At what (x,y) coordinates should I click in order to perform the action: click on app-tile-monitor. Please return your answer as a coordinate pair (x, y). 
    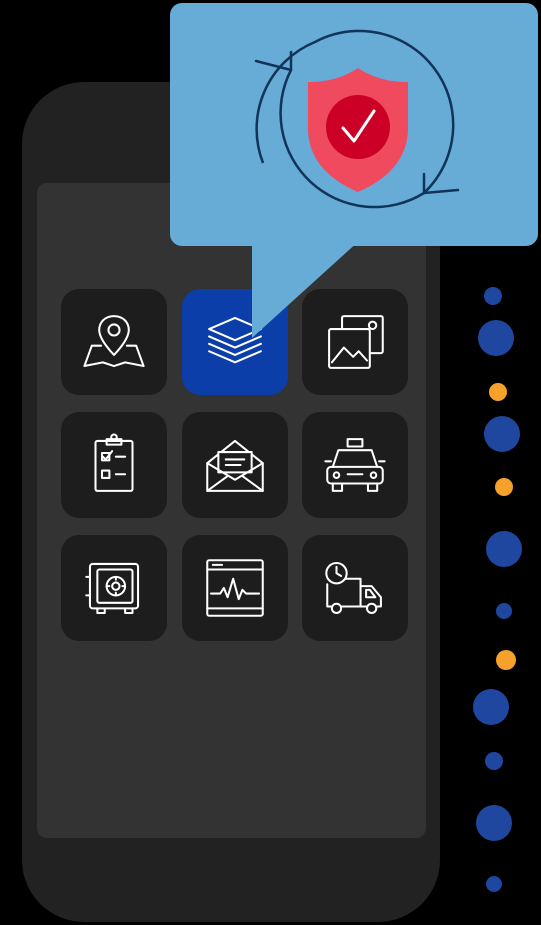
    Looking at the image, I should click on (235, 588).